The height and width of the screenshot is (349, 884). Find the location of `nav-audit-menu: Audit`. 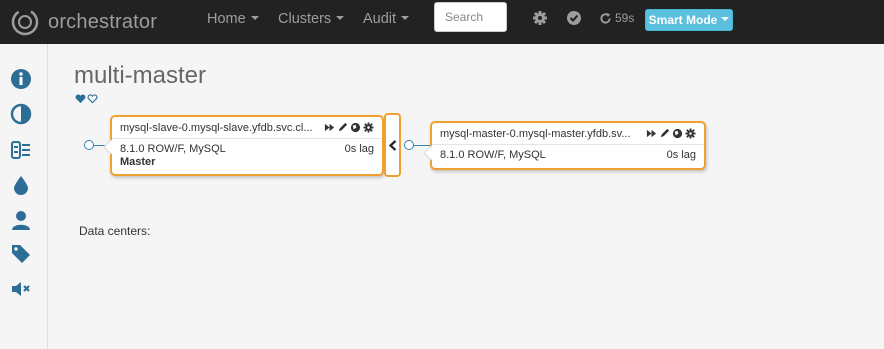

nav-audit-menu: Audit is located at coordinates (386, 22).